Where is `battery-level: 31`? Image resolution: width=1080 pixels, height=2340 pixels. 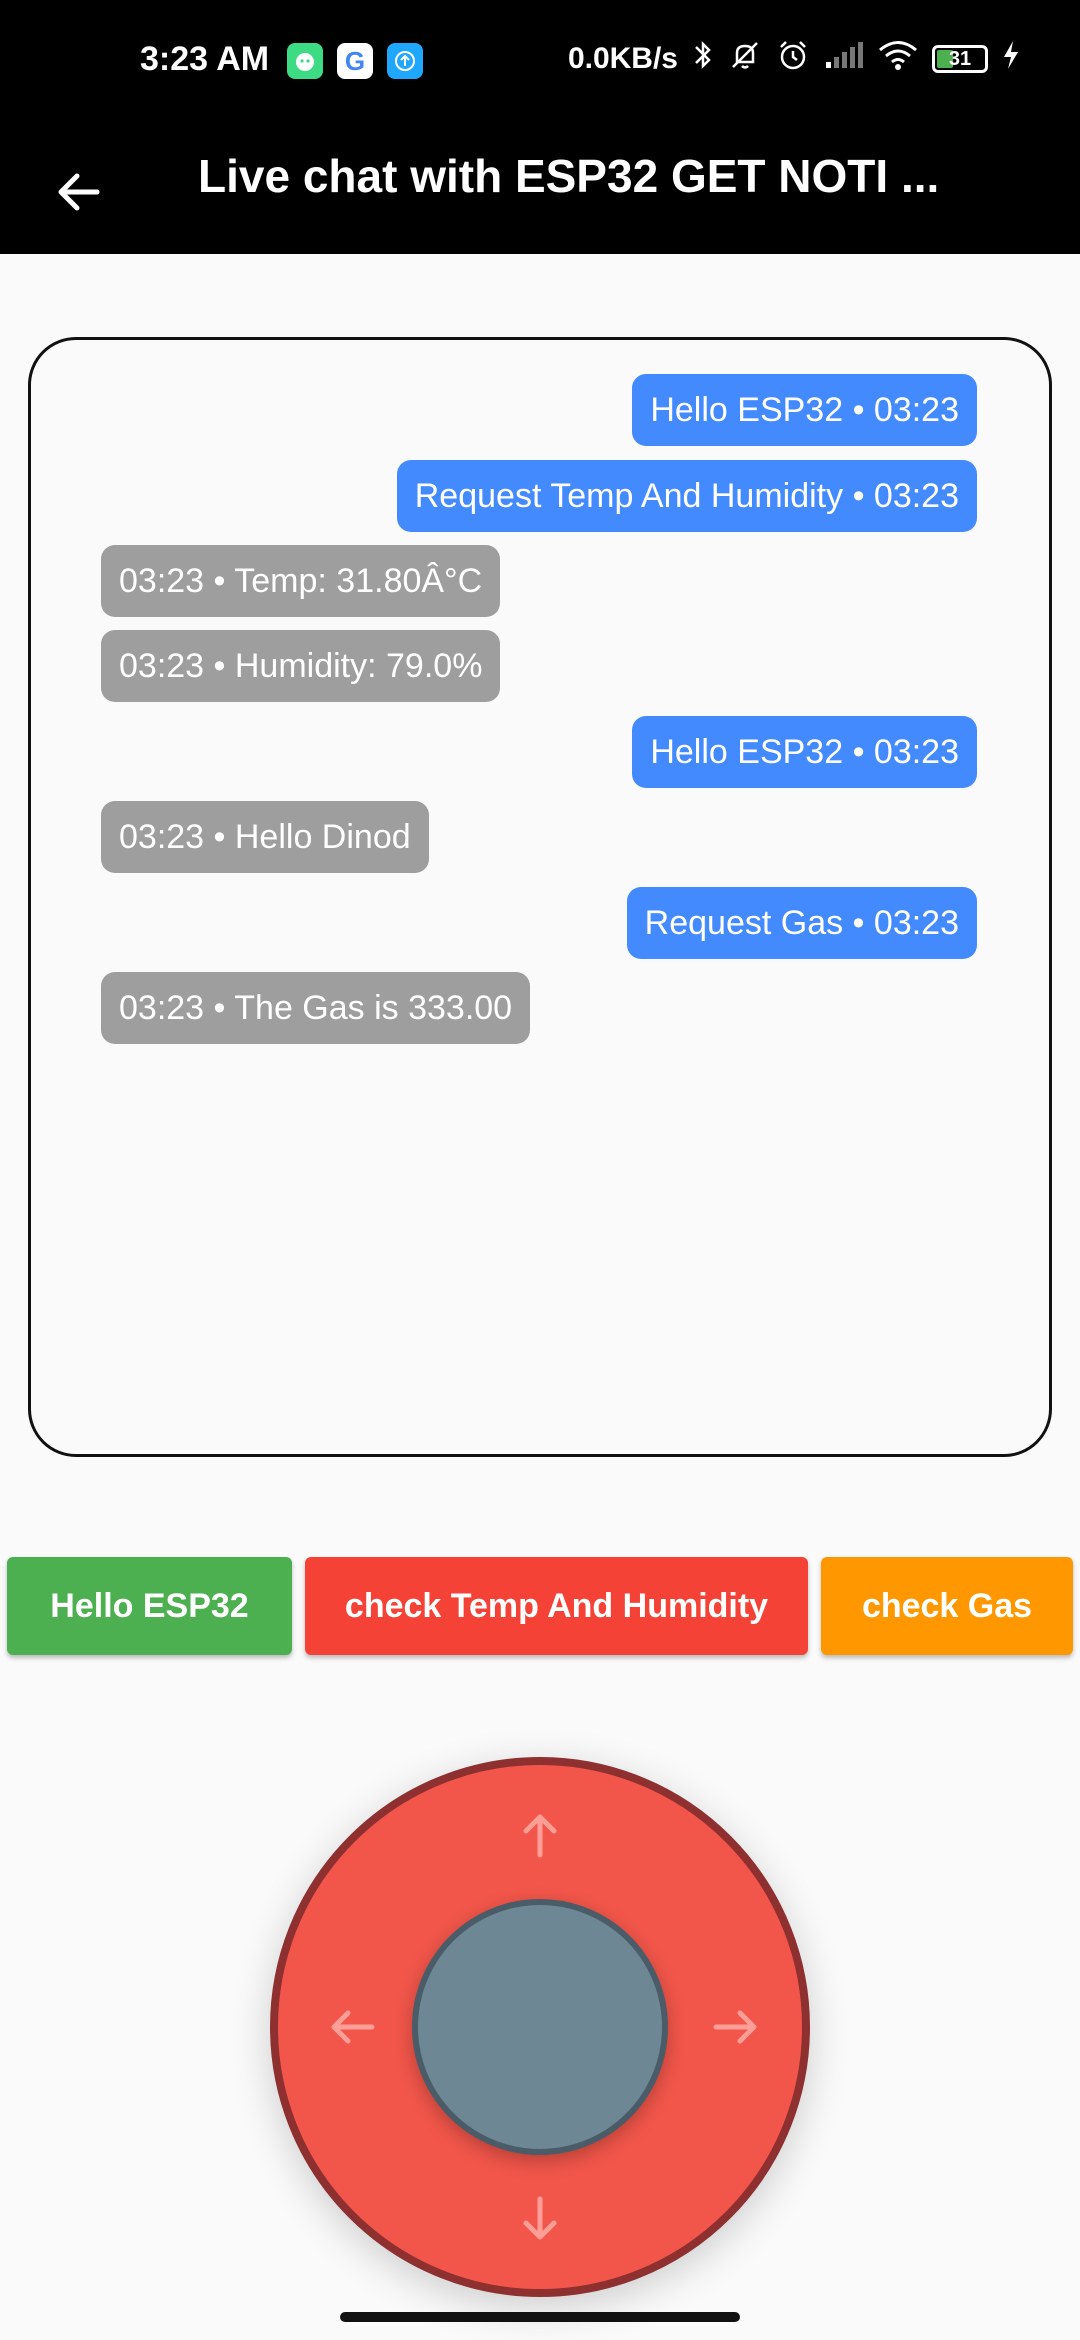 battery-level: 31 is located at coordinates (960, 58).